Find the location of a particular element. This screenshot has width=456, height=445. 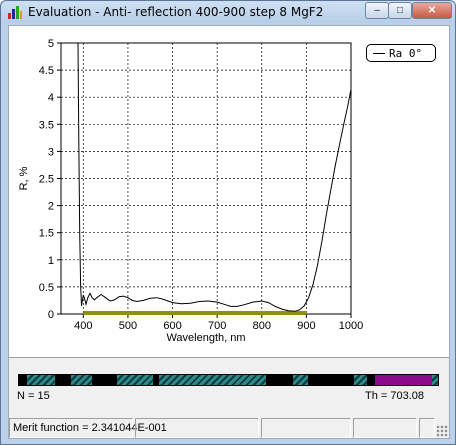

chart-legend: Ra 0° is located at coordinates (401, 53).